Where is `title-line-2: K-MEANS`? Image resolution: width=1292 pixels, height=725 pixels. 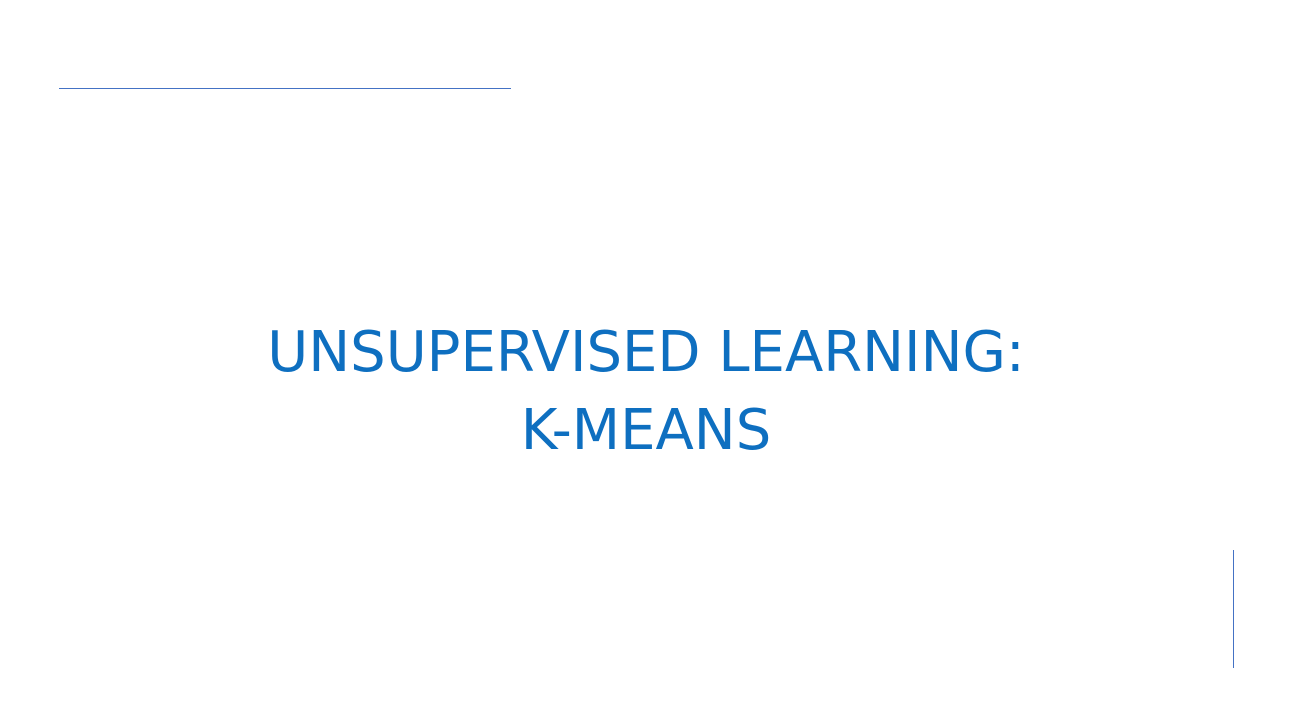 title-line-2: K-MEANS is located at coordinates (646, 430).